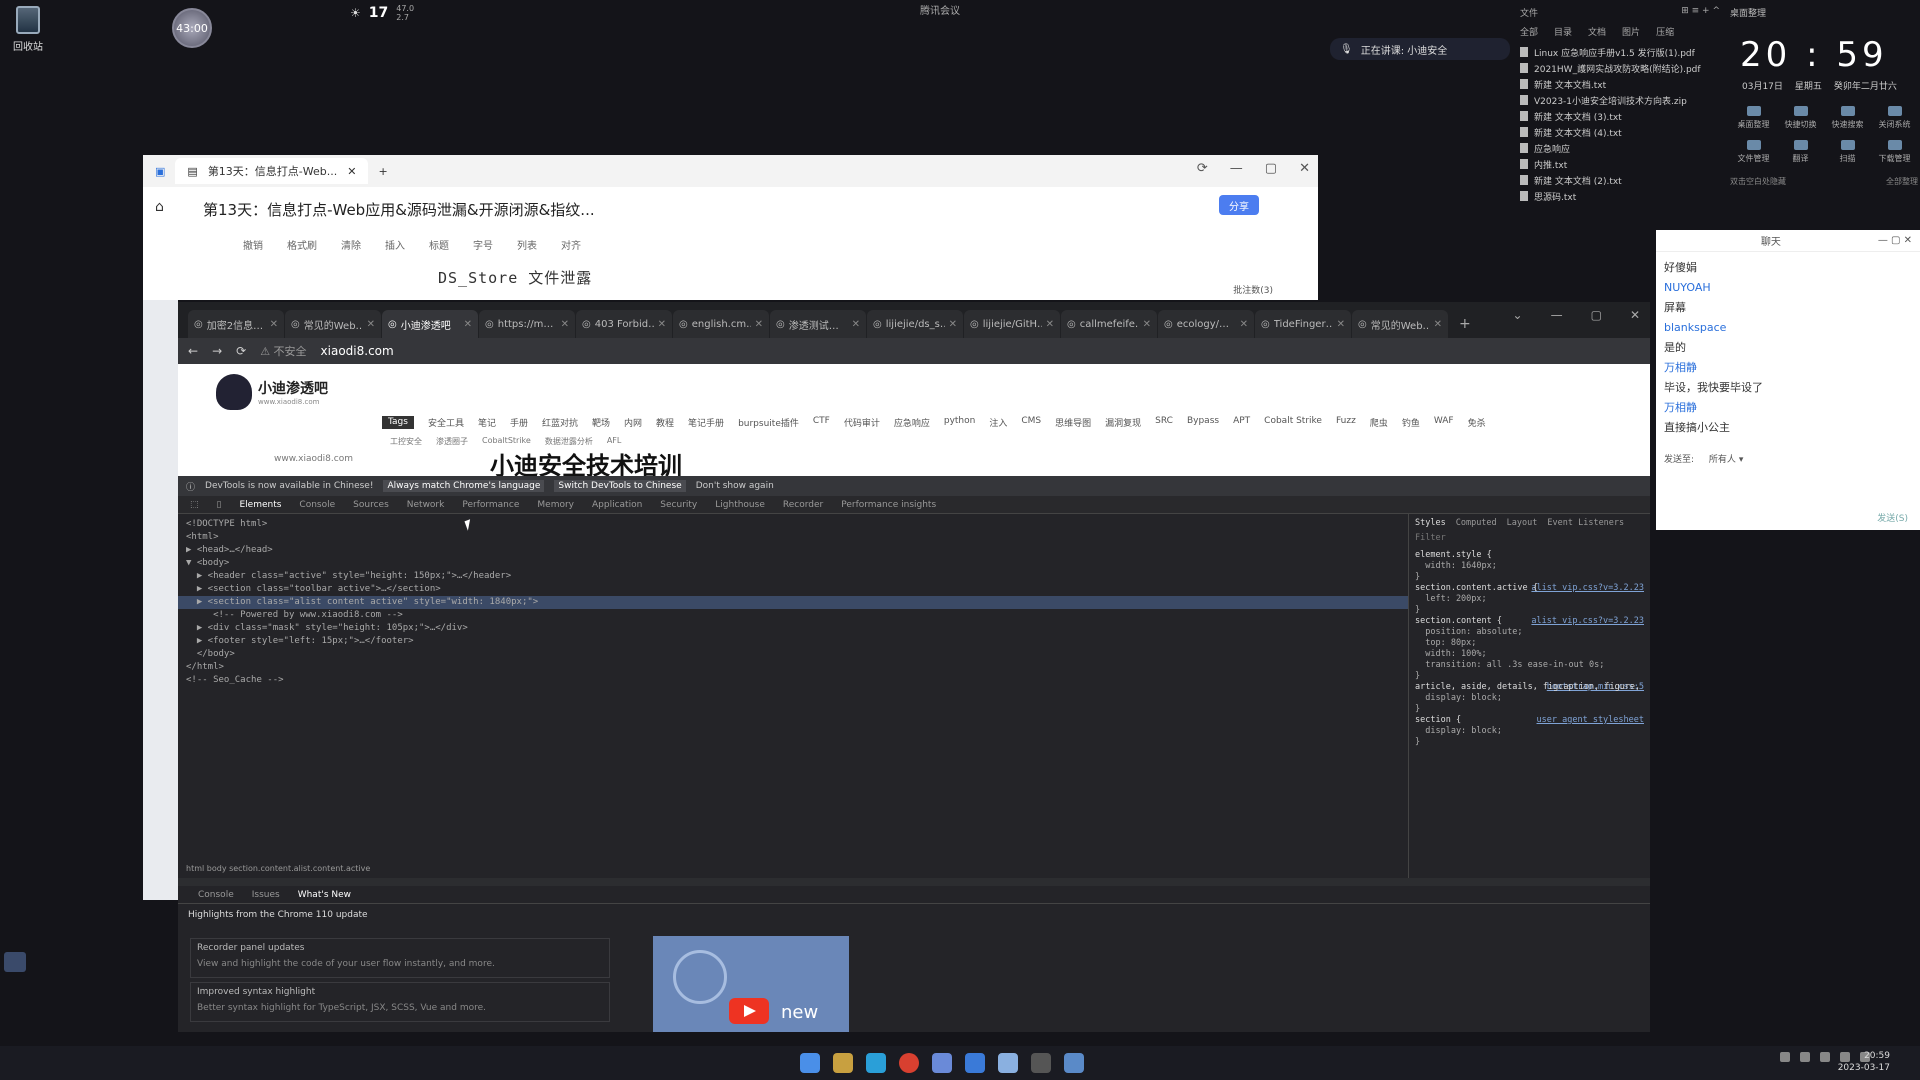  I want to click on site-nav-item: 漏洞复现, so click(1123, 422).